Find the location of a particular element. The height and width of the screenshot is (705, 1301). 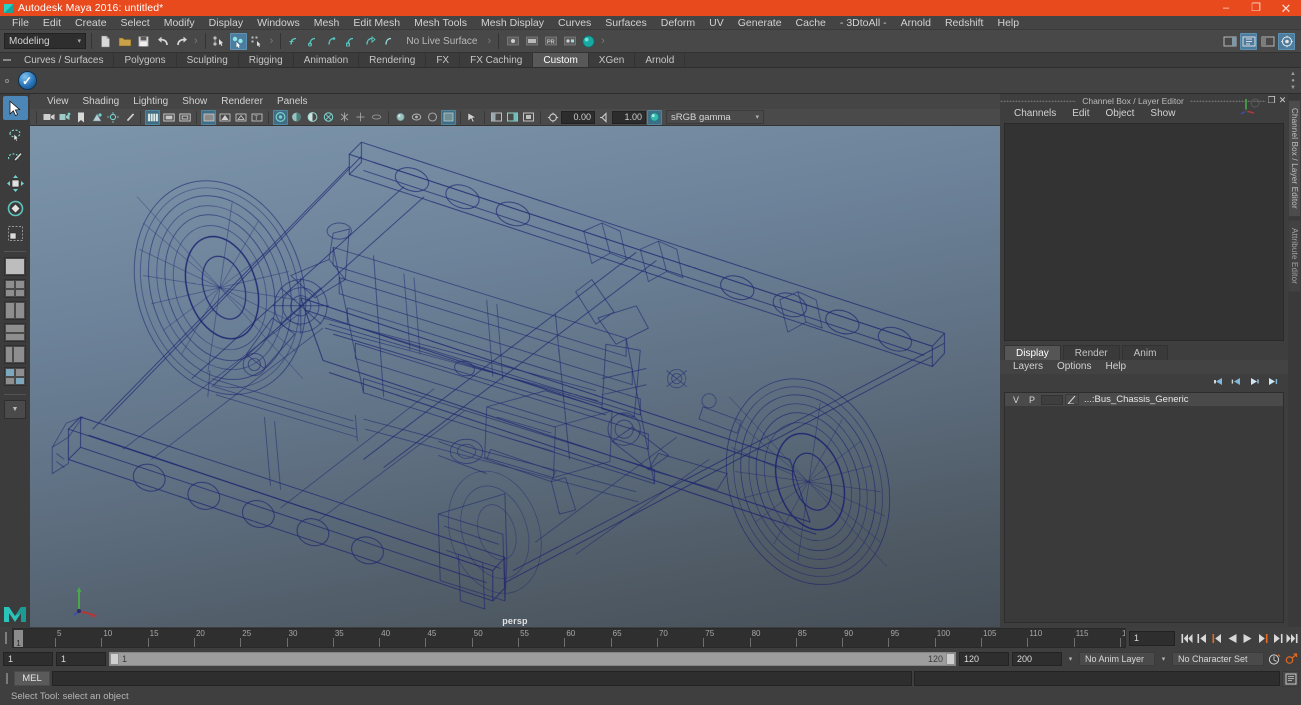

layer-menu-help: Help is located at coordinates (1115, 367).